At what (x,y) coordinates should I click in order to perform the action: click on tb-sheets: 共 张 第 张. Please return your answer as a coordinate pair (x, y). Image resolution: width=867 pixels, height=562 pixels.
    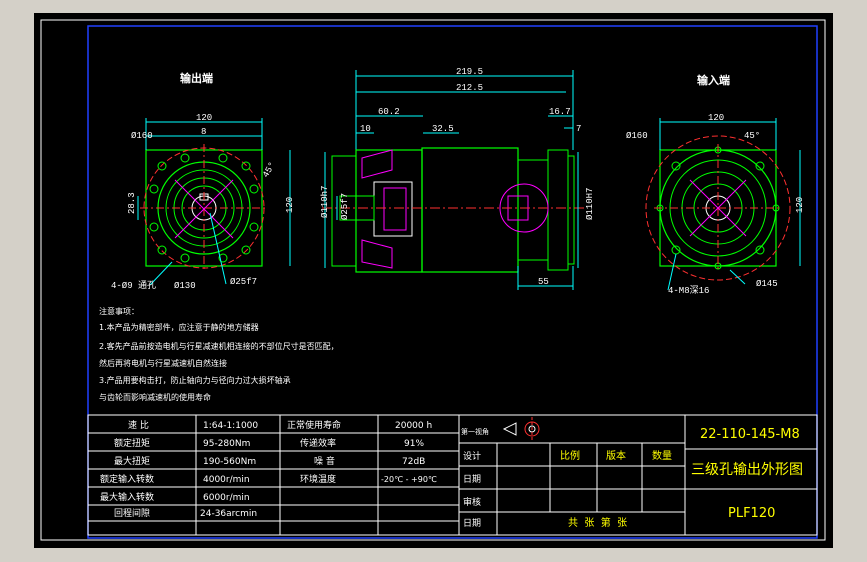
    Looking at the image, I should click on (597, 522).